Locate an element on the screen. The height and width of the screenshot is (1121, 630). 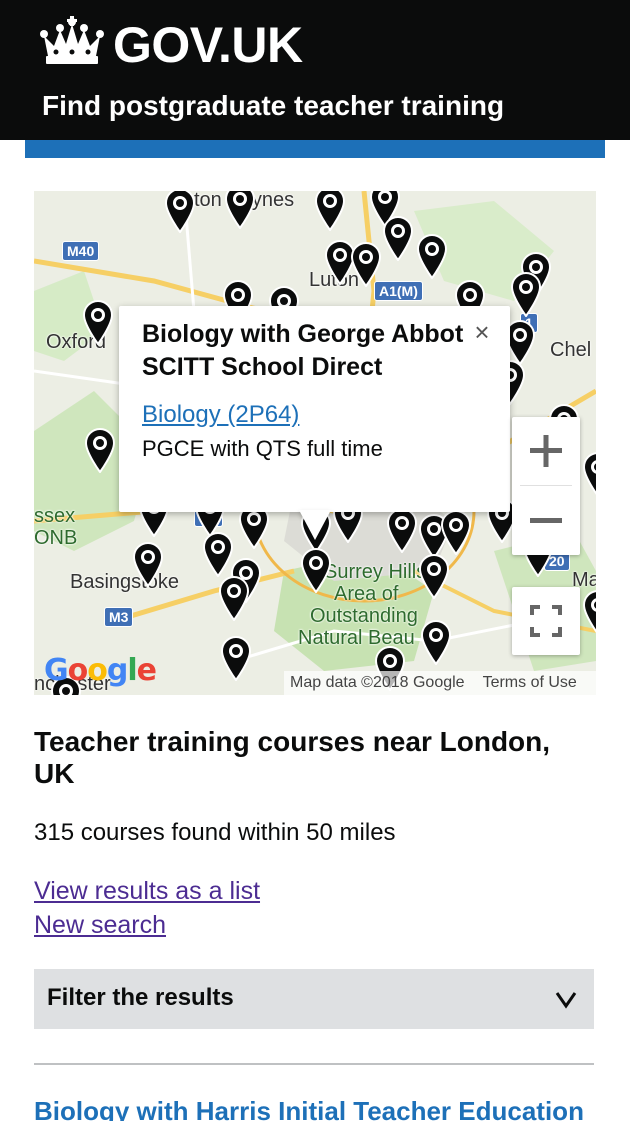
fullscreen-button is located at coordinates (546, 621).